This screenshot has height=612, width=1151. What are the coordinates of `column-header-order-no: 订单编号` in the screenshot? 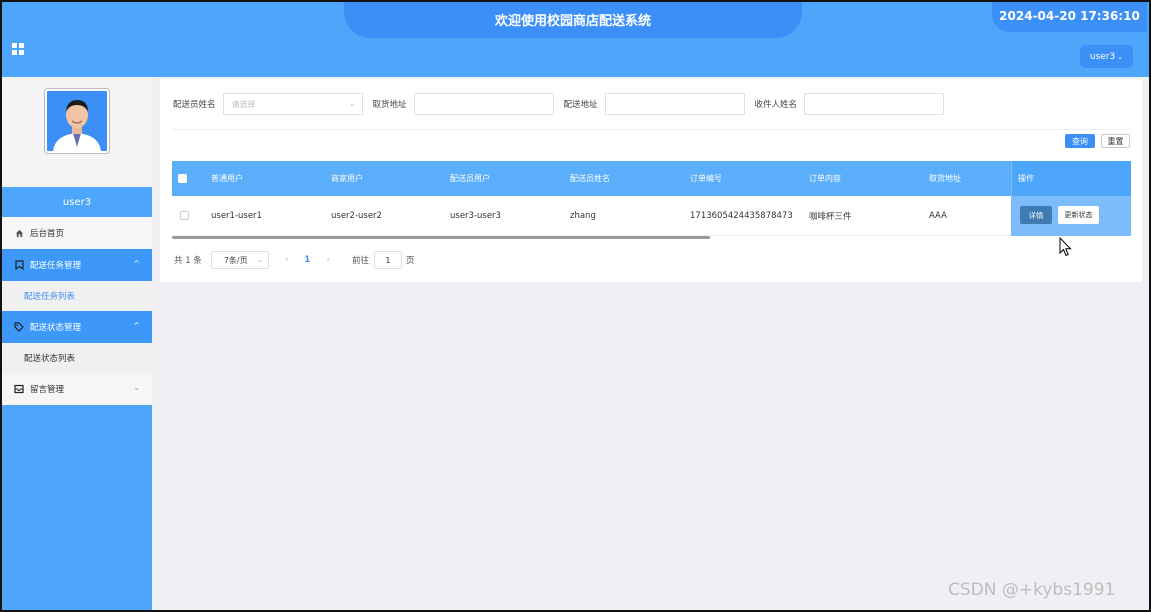 It's located at (706, 178).